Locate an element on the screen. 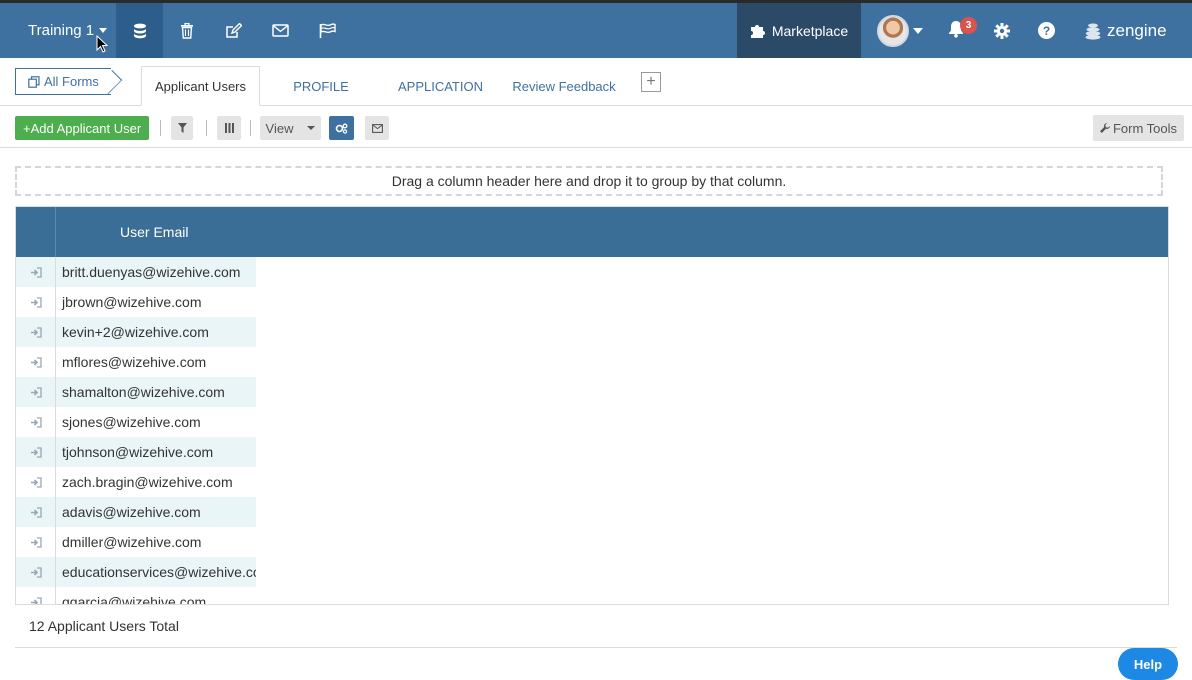 Image resolution: width=1192 pixels, height=680 pixels. user-email-cell: shamalton@wizehive.com is located at coordinates (156, 392).